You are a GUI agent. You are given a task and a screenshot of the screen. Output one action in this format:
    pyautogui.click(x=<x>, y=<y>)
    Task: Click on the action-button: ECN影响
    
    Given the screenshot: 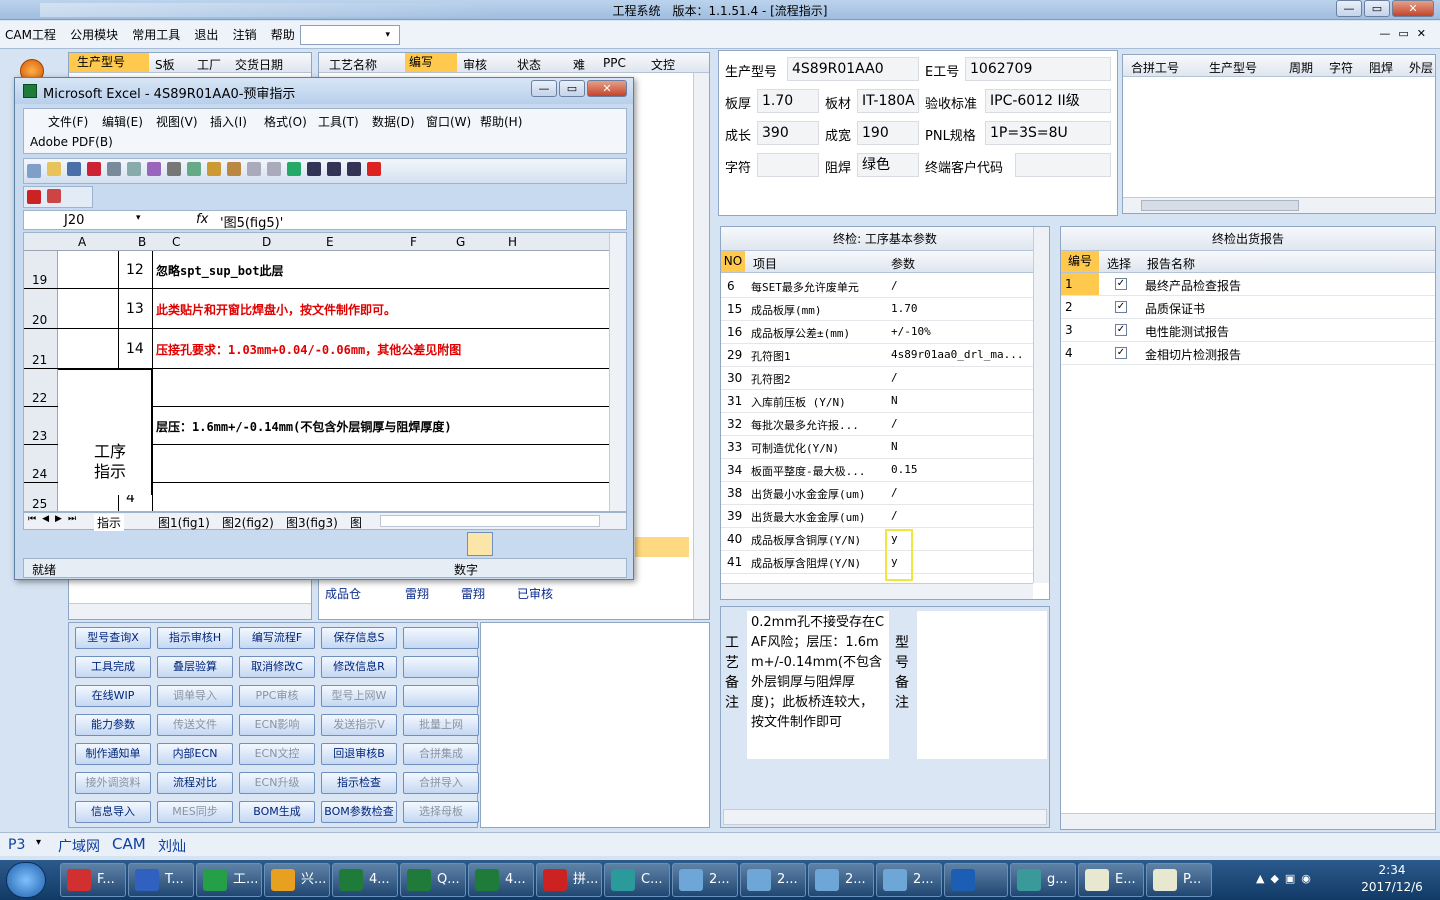 What is the action you would take?
    pyautogui.click(x=277, y=725)
    